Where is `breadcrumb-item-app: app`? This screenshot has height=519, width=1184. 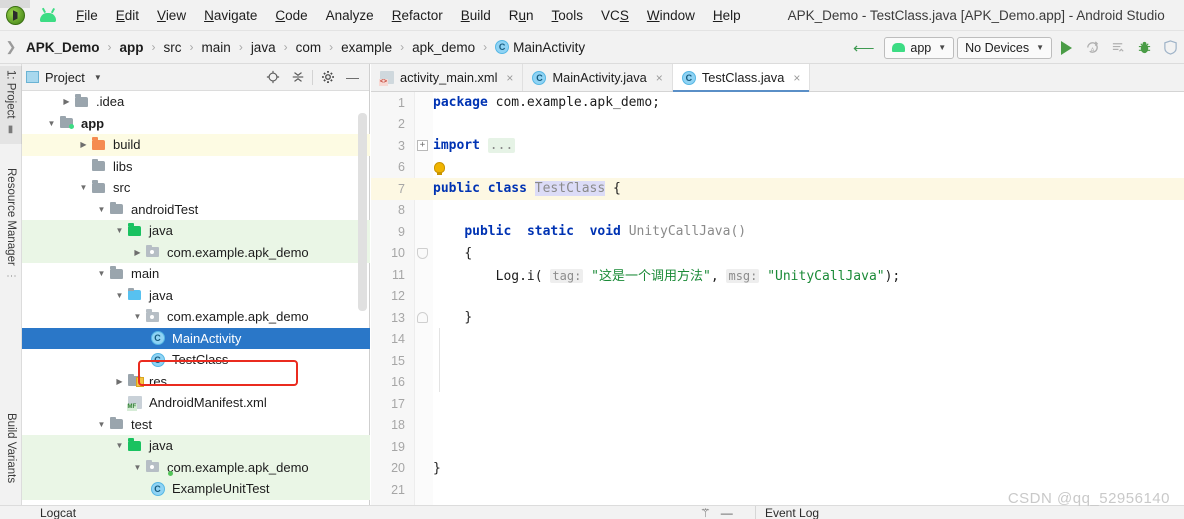 breadcrumb-item-app: app is located at coordinates (132, 47).